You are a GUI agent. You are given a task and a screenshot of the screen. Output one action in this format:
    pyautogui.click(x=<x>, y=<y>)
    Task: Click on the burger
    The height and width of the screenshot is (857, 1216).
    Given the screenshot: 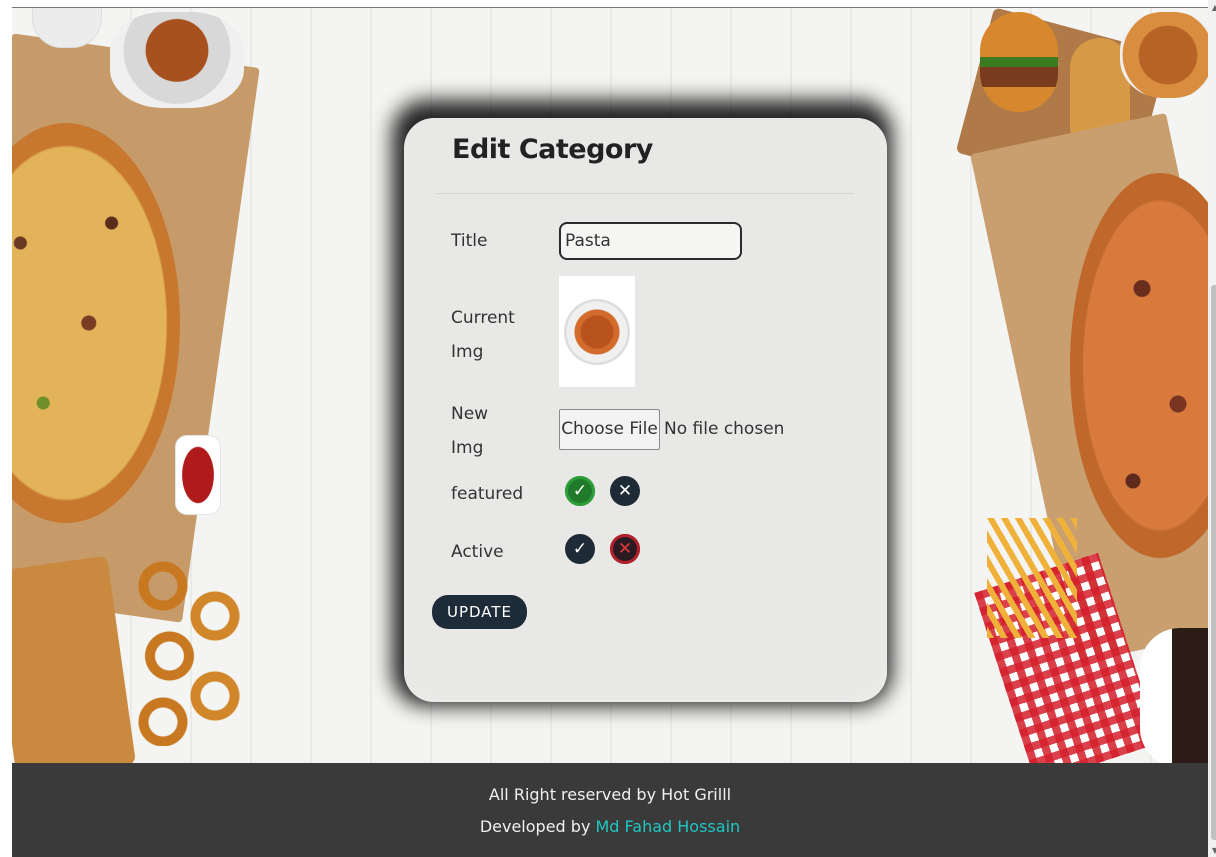 What is the action you would take?
    pyautogui.click(x=1019, y=62)
    